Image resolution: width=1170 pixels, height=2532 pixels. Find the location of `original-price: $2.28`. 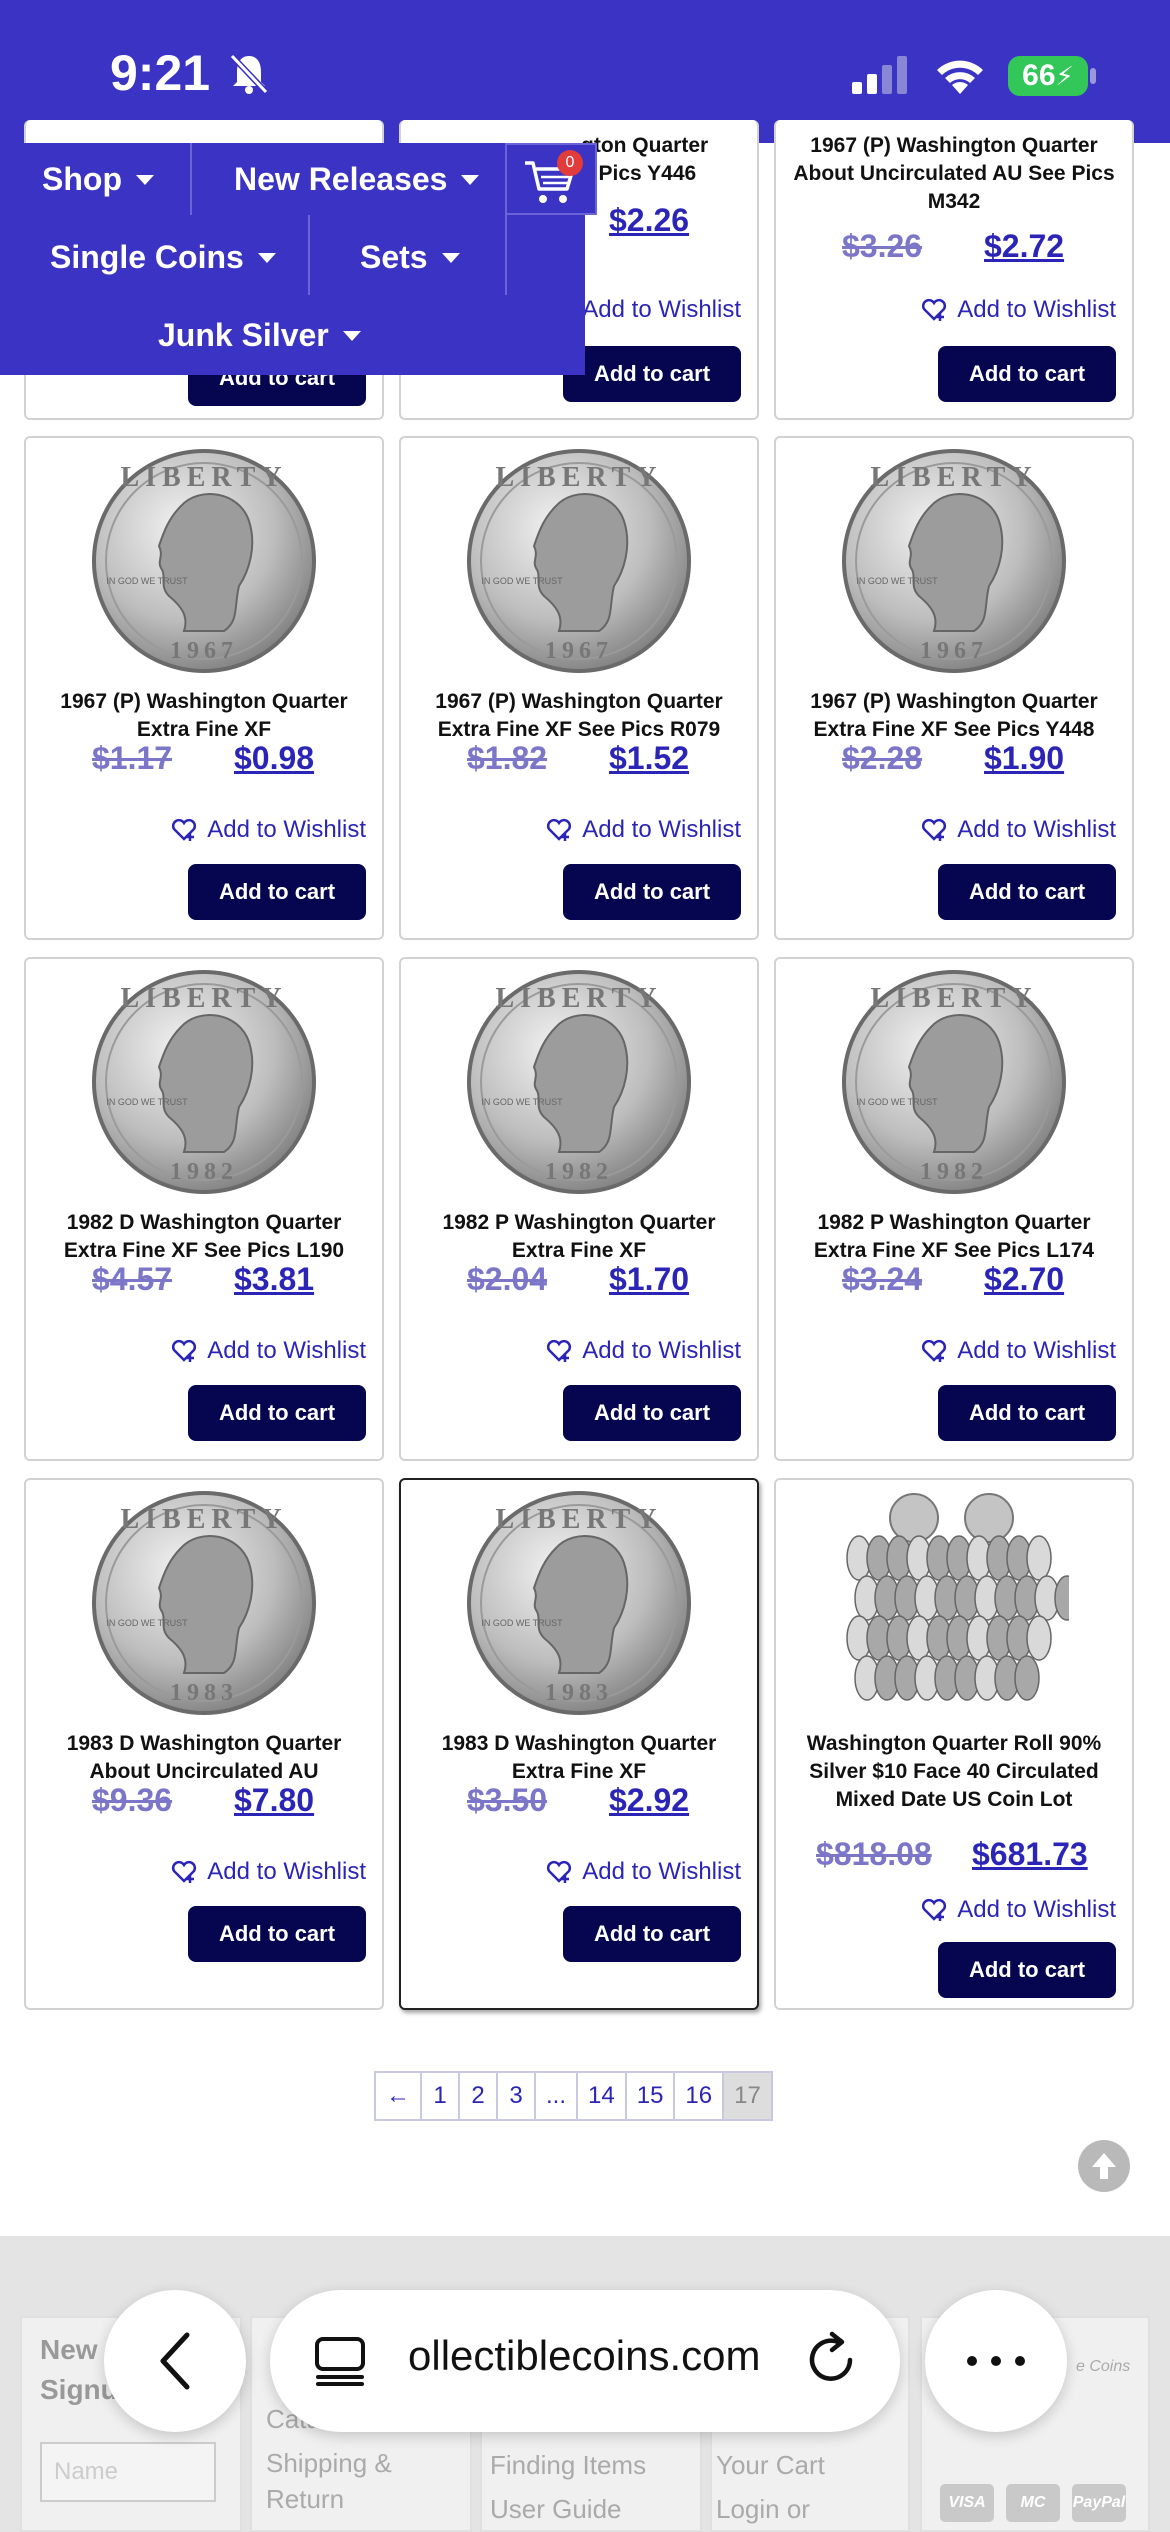

original-price: $2.28 is located at coordinates (882, 758).